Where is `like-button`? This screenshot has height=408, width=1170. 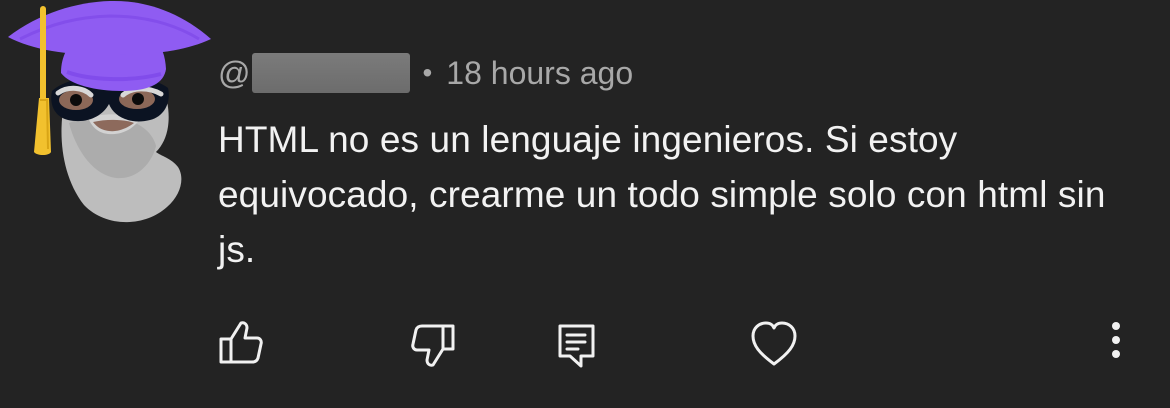 like-button is located at coordinates (240, 342).